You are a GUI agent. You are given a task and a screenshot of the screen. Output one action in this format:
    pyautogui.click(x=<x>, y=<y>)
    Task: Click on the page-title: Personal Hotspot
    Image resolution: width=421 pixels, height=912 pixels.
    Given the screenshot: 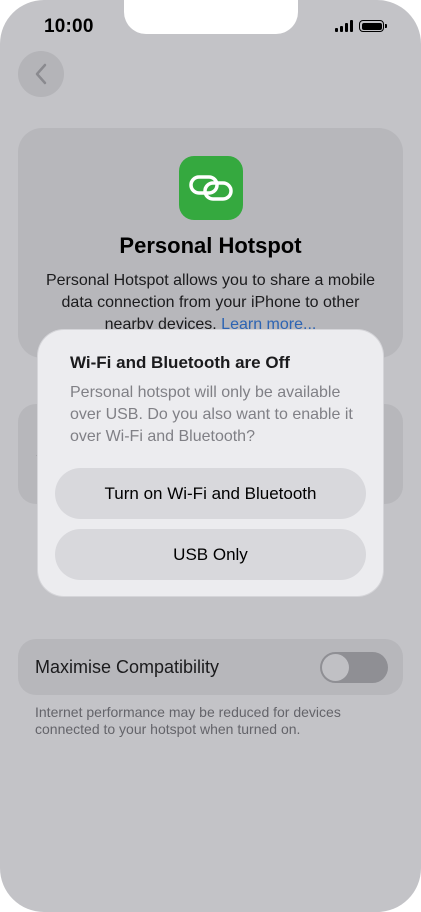 What is the action you would take?
    pyautogui.click(x=210, y=245)
    